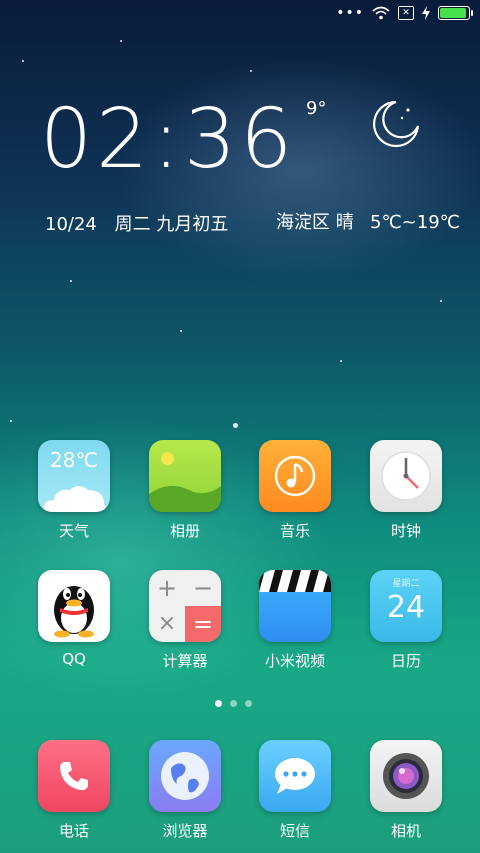 This screenshot has width=480, height=853. I want to click on page-indicator, so click(233, 703).